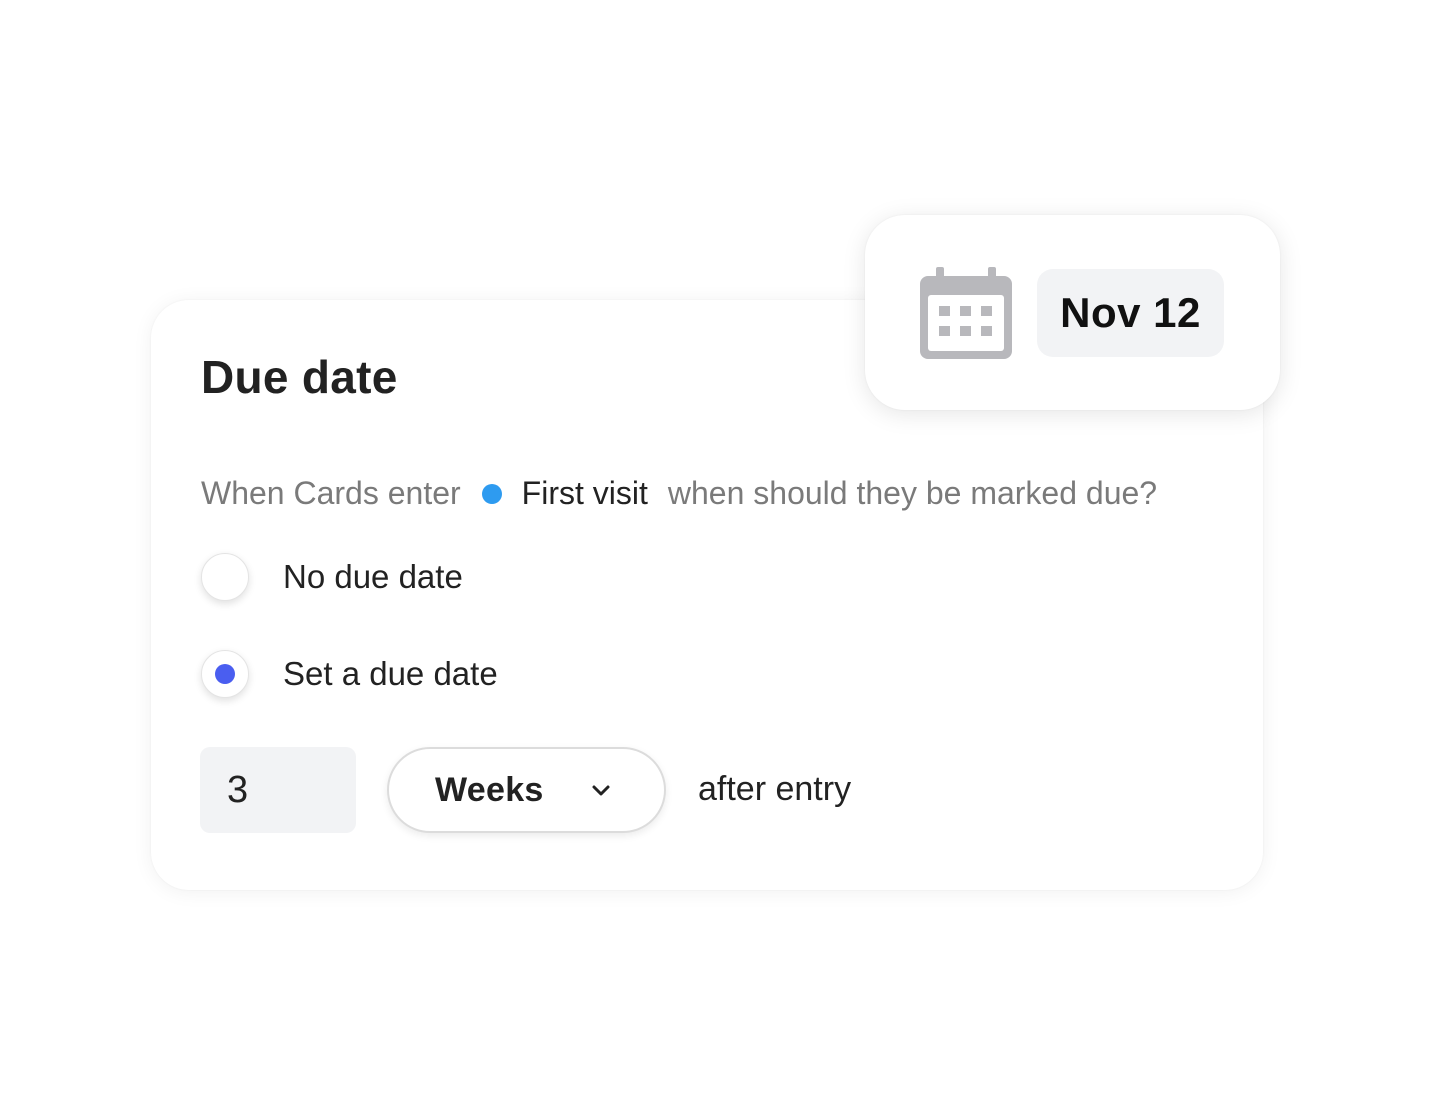 Image resolution: width=1430 pixels, height=1106 pixels. I want to click on option-set-due-date: Set a due date, so click(349, 674).